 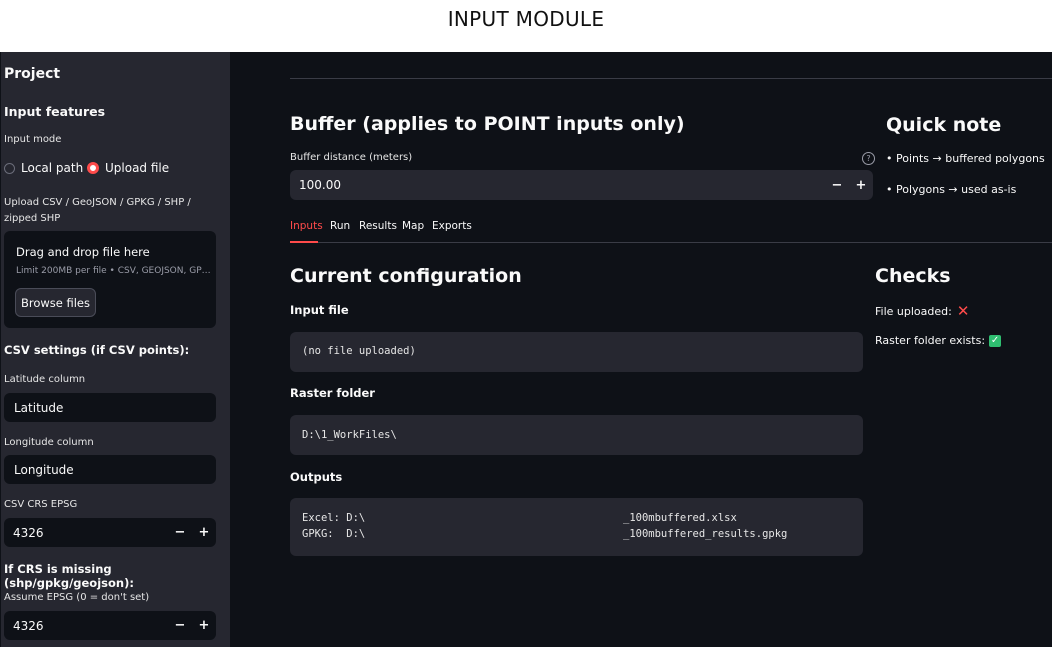 I want to click on longitude-input: Longitude, so click(x=110, y=469).